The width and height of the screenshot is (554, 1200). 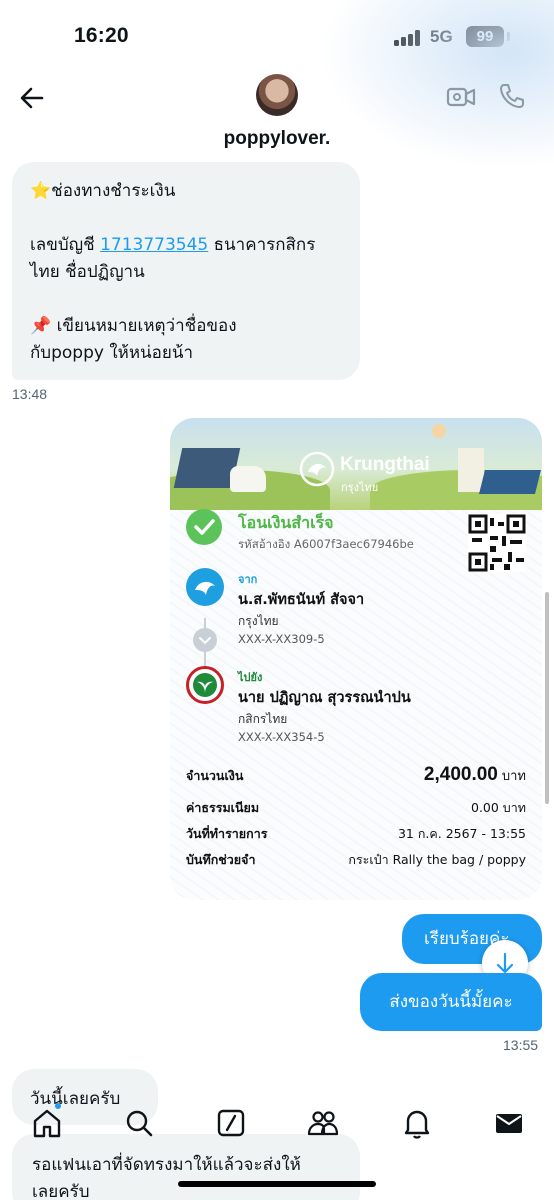 What do you see at coordinates (139, 1123) in the screenshot?
I see `search-icon` at bounding box center [139, 1123].